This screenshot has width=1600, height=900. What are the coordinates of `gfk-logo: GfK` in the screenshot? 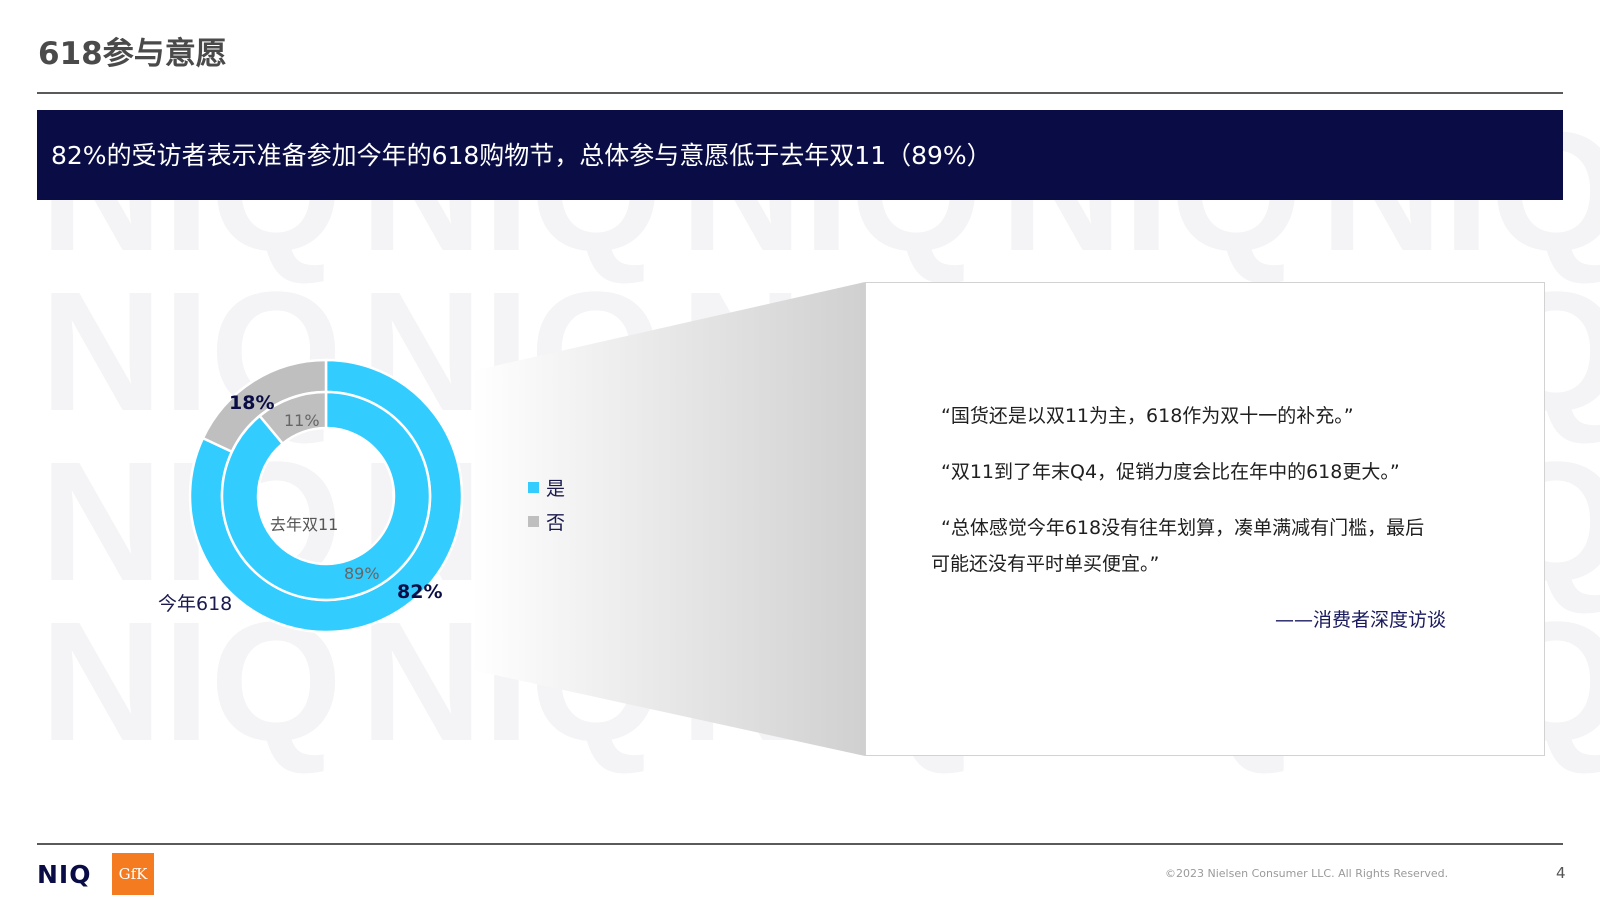 It's located at (133, 874).